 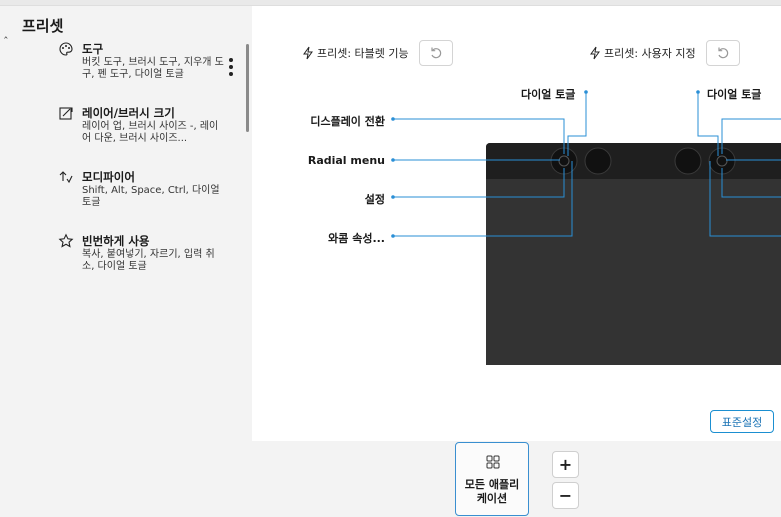 I want to click on preset-title: 도구, so click(x=93, y=49).